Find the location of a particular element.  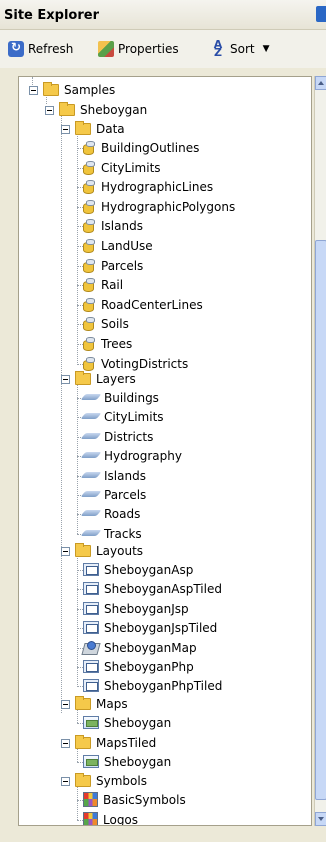

data-item-rail: Rail is located at coordinates (100, 285).